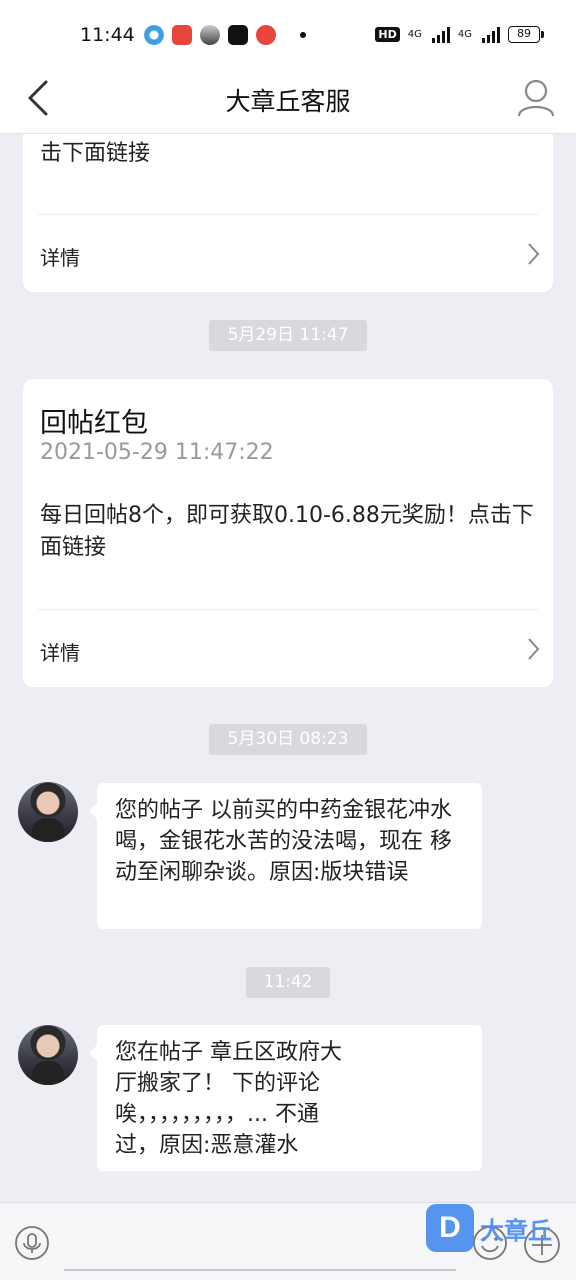  I want to click on notification-card: 击下面链接 详情, so click(288, 213).